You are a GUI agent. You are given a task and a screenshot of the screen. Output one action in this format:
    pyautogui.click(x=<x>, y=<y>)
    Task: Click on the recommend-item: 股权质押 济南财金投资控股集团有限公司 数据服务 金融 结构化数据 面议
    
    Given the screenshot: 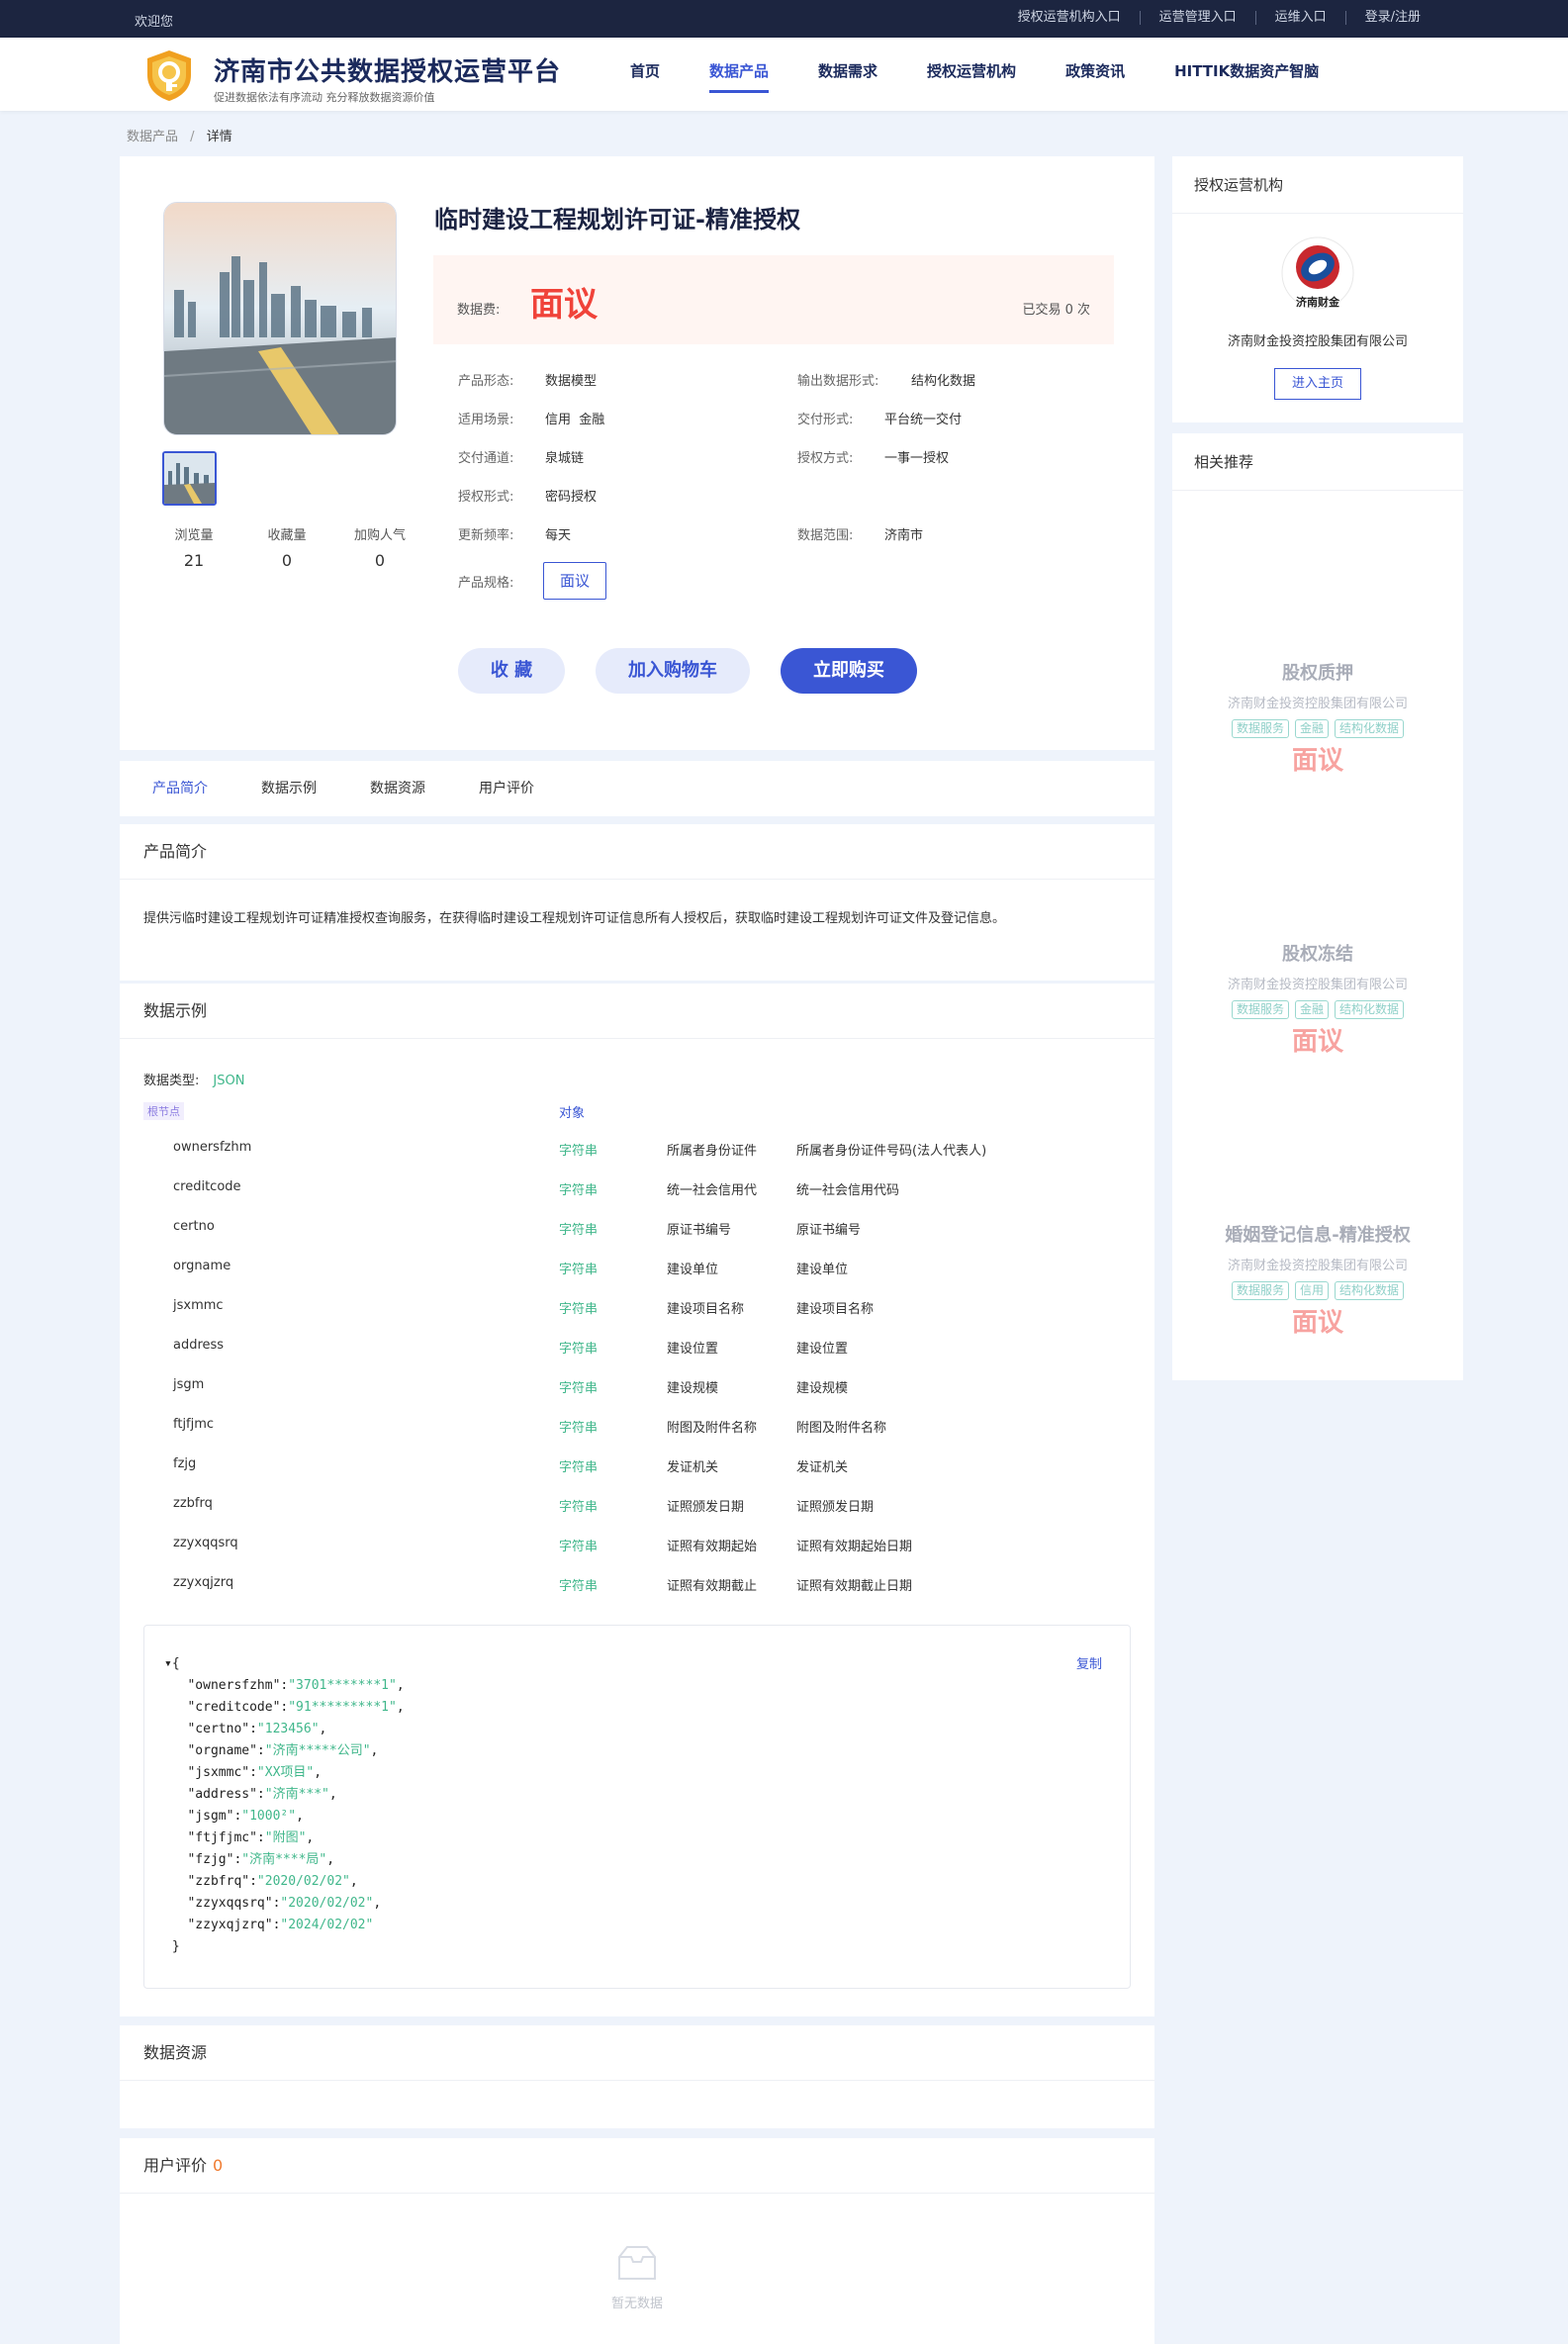 What is the action you would take?
    pyautogui.click(x=1317, y=718)
    